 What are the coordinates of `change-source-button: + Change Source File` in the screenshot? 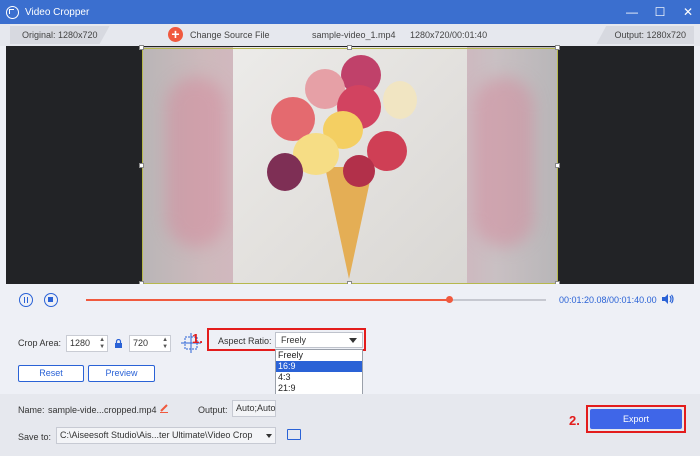 It's located at (219, 34).